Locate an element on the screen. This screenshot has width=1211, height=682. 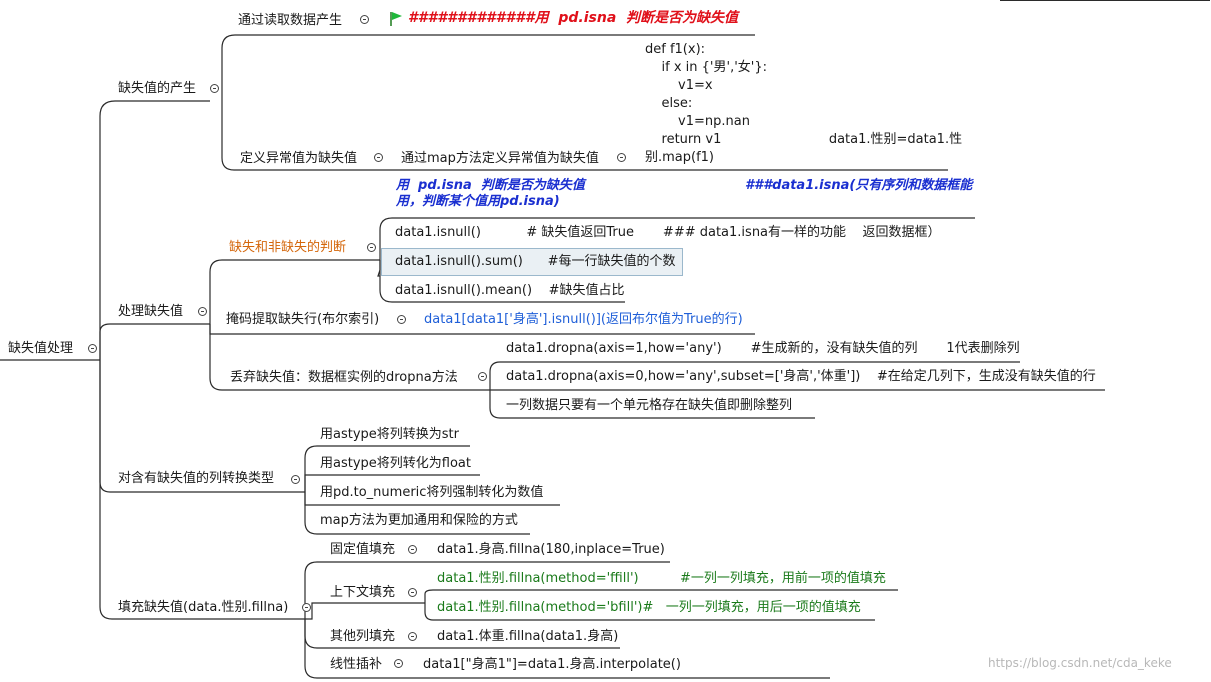
node-other-fill: 其他列填充 is located at coordinates (362, 637).